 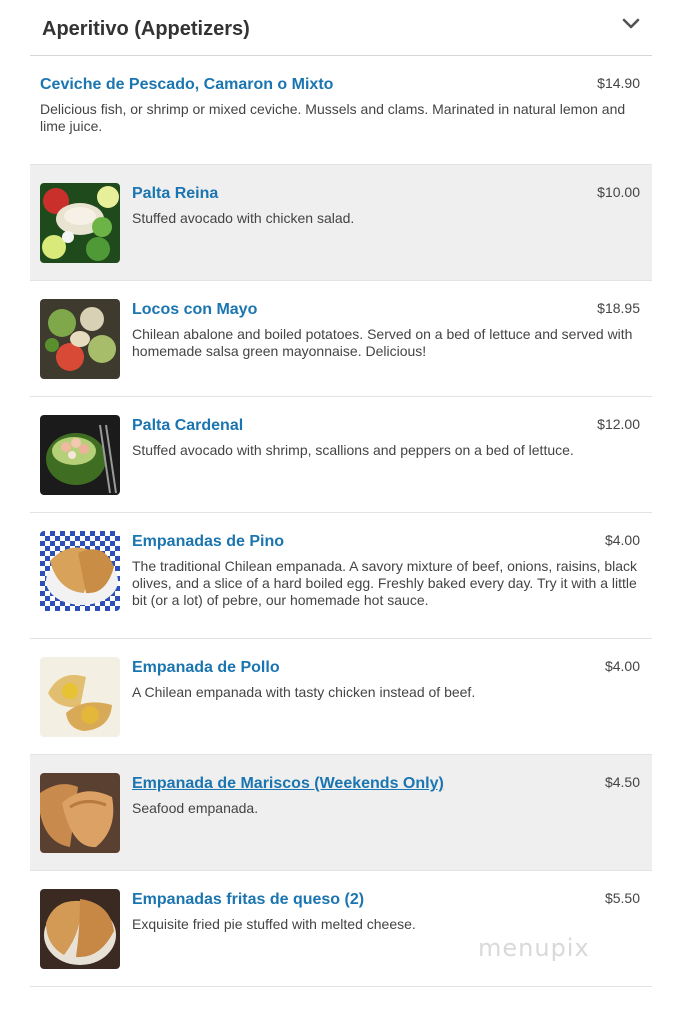 I want to click on section-title: Aperitivo (Appetizers), so click(x=146, y=29).